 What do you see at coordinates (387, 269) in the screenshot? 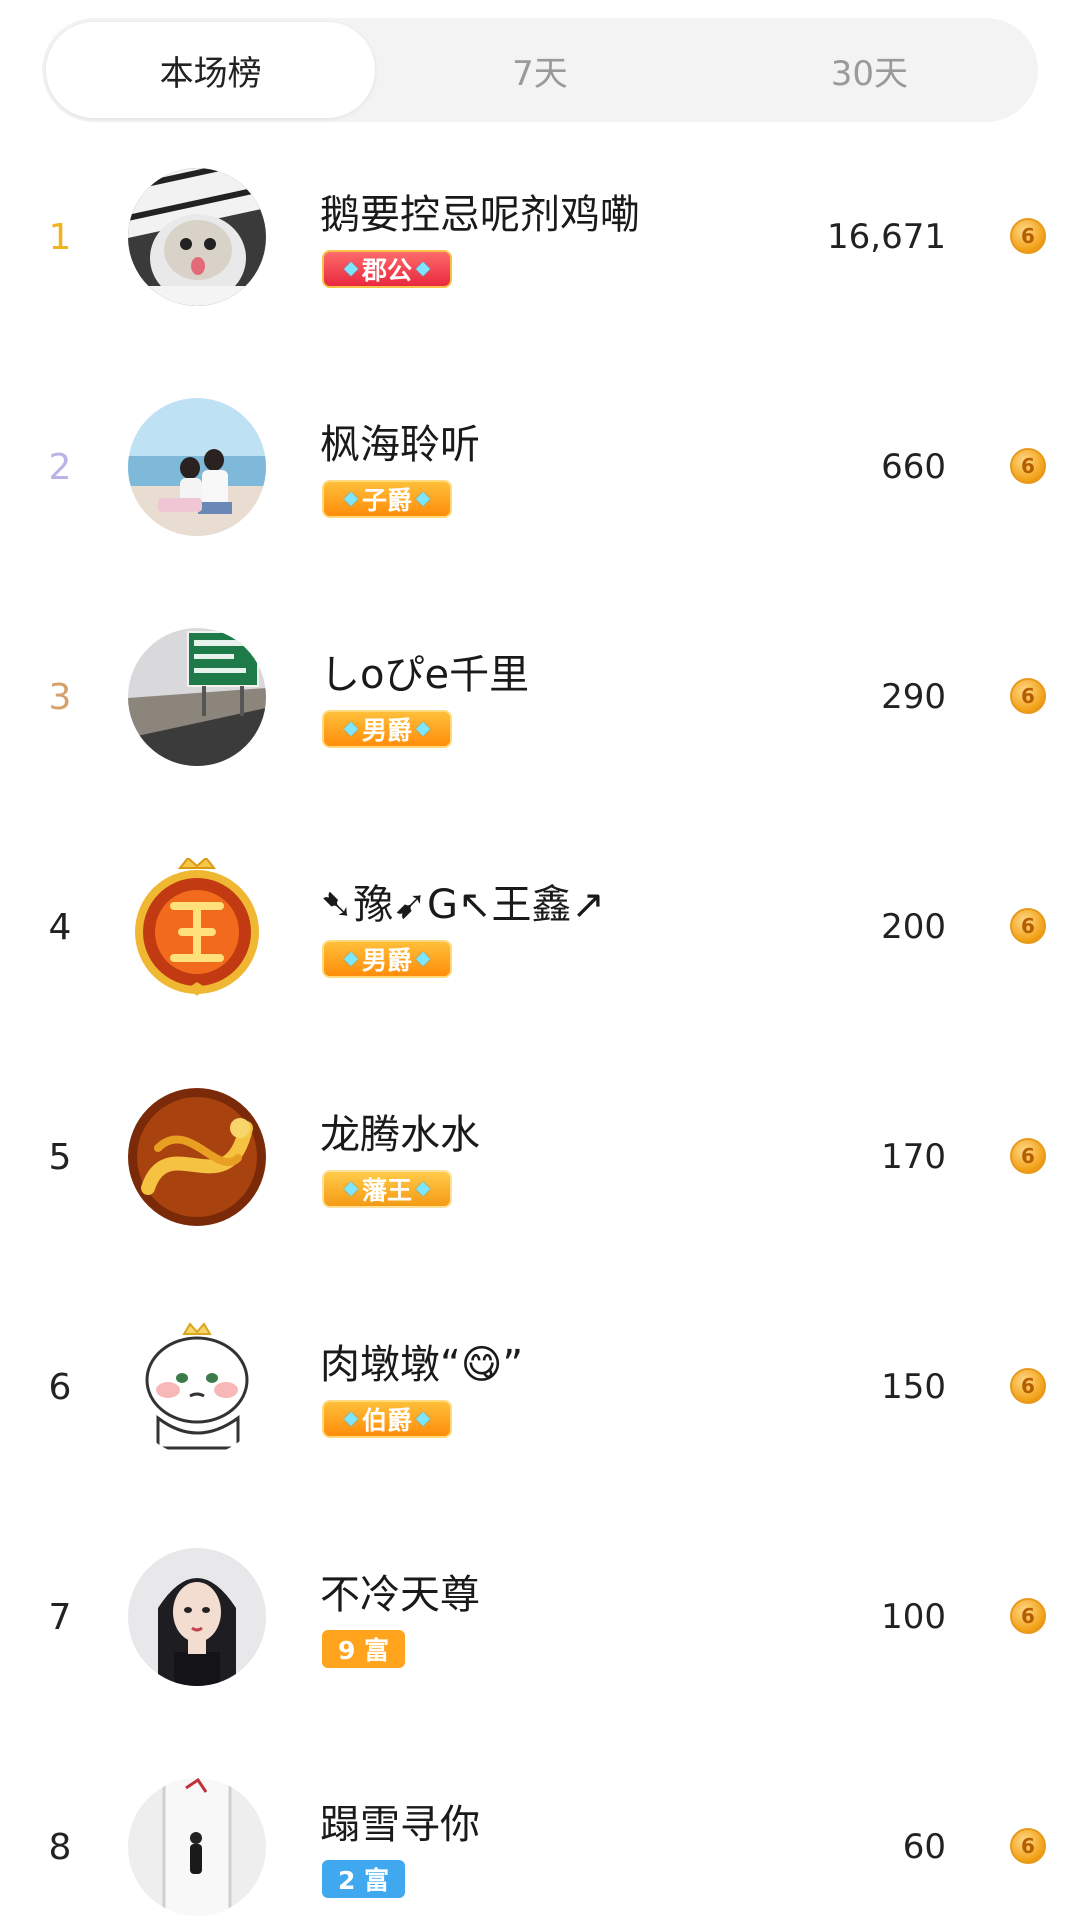
I see `rank-badge: 郡公` at bounding box center [387, 269].